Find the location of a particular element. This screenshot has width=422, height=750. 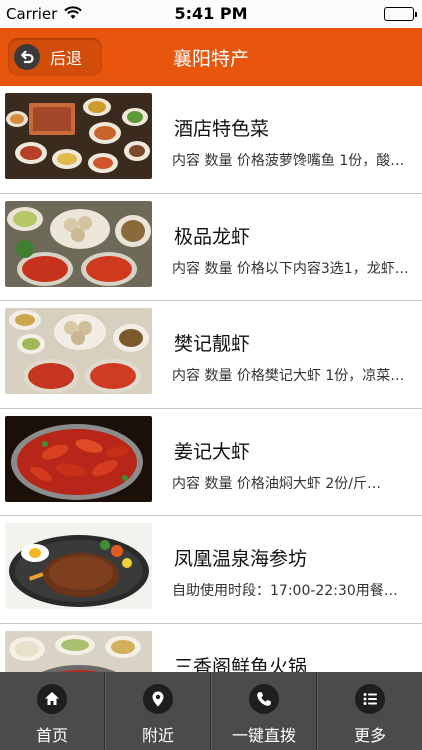

tab-home: 首页 is located at coordinates (52, 711).